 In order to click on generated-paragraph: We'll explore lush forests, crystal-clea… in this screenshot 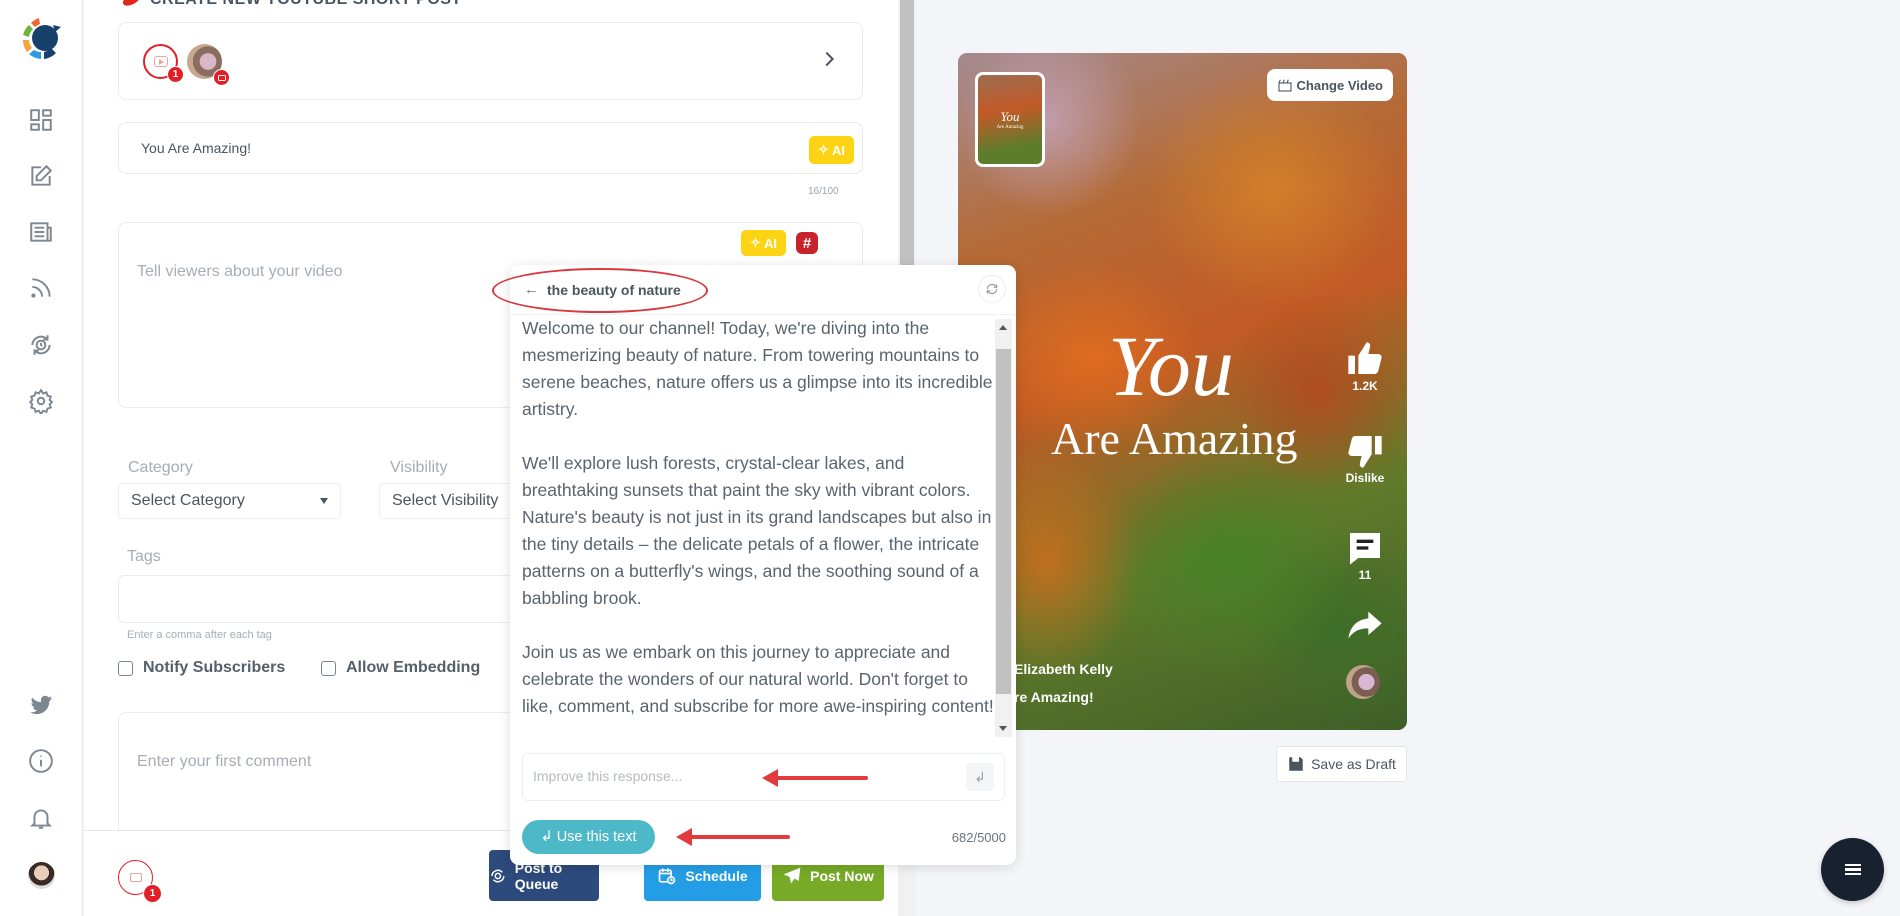, I will do `click(757, 530)`.